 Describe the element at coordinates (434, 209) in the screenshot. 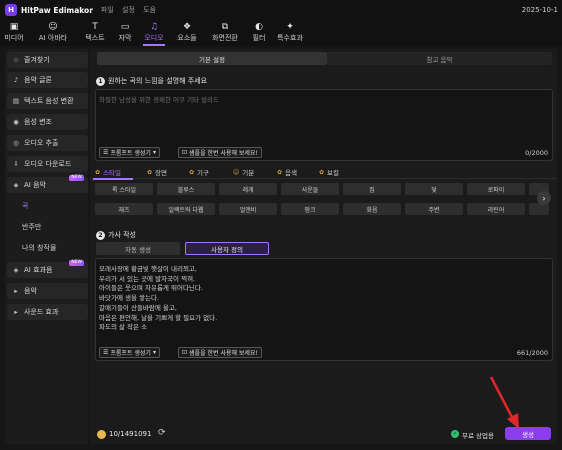

I see `genre-chip: 주변` at that location.